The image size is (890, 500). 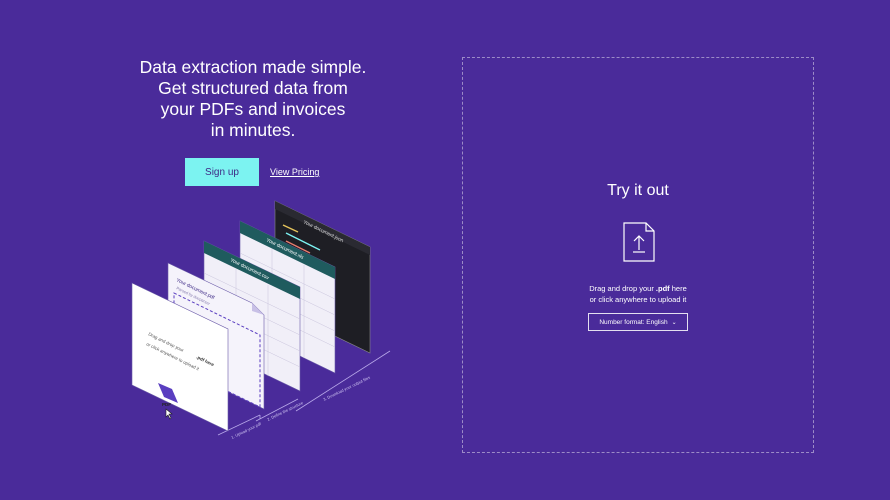 What do you see at coordinates (222, 172) in the screenshot?
I see `signup-button: Sign up` at bounding box center [222, 172].